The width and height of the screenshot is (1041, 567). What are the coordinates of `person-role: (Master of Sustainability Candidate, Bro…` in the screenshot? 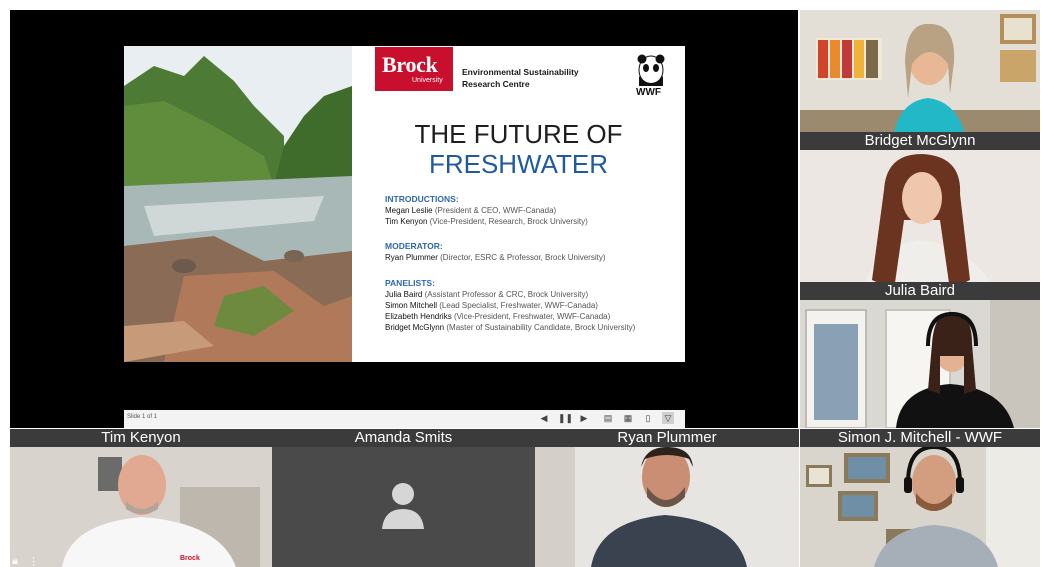 It's located at (541, 327).